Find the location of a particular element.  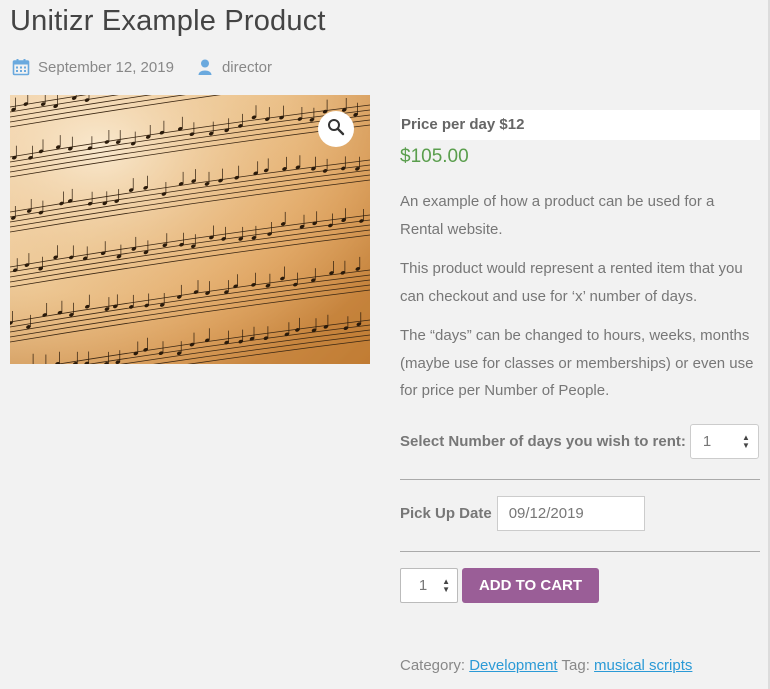

rent-days-input: 1 ▲ ▼ is located at coordinates (724, 441).